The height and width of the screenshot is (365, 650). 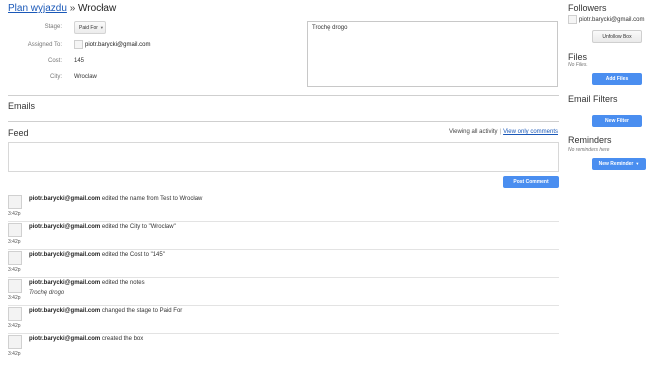 I want to click on page-title: Wrocław, so click(x=97, y=8).